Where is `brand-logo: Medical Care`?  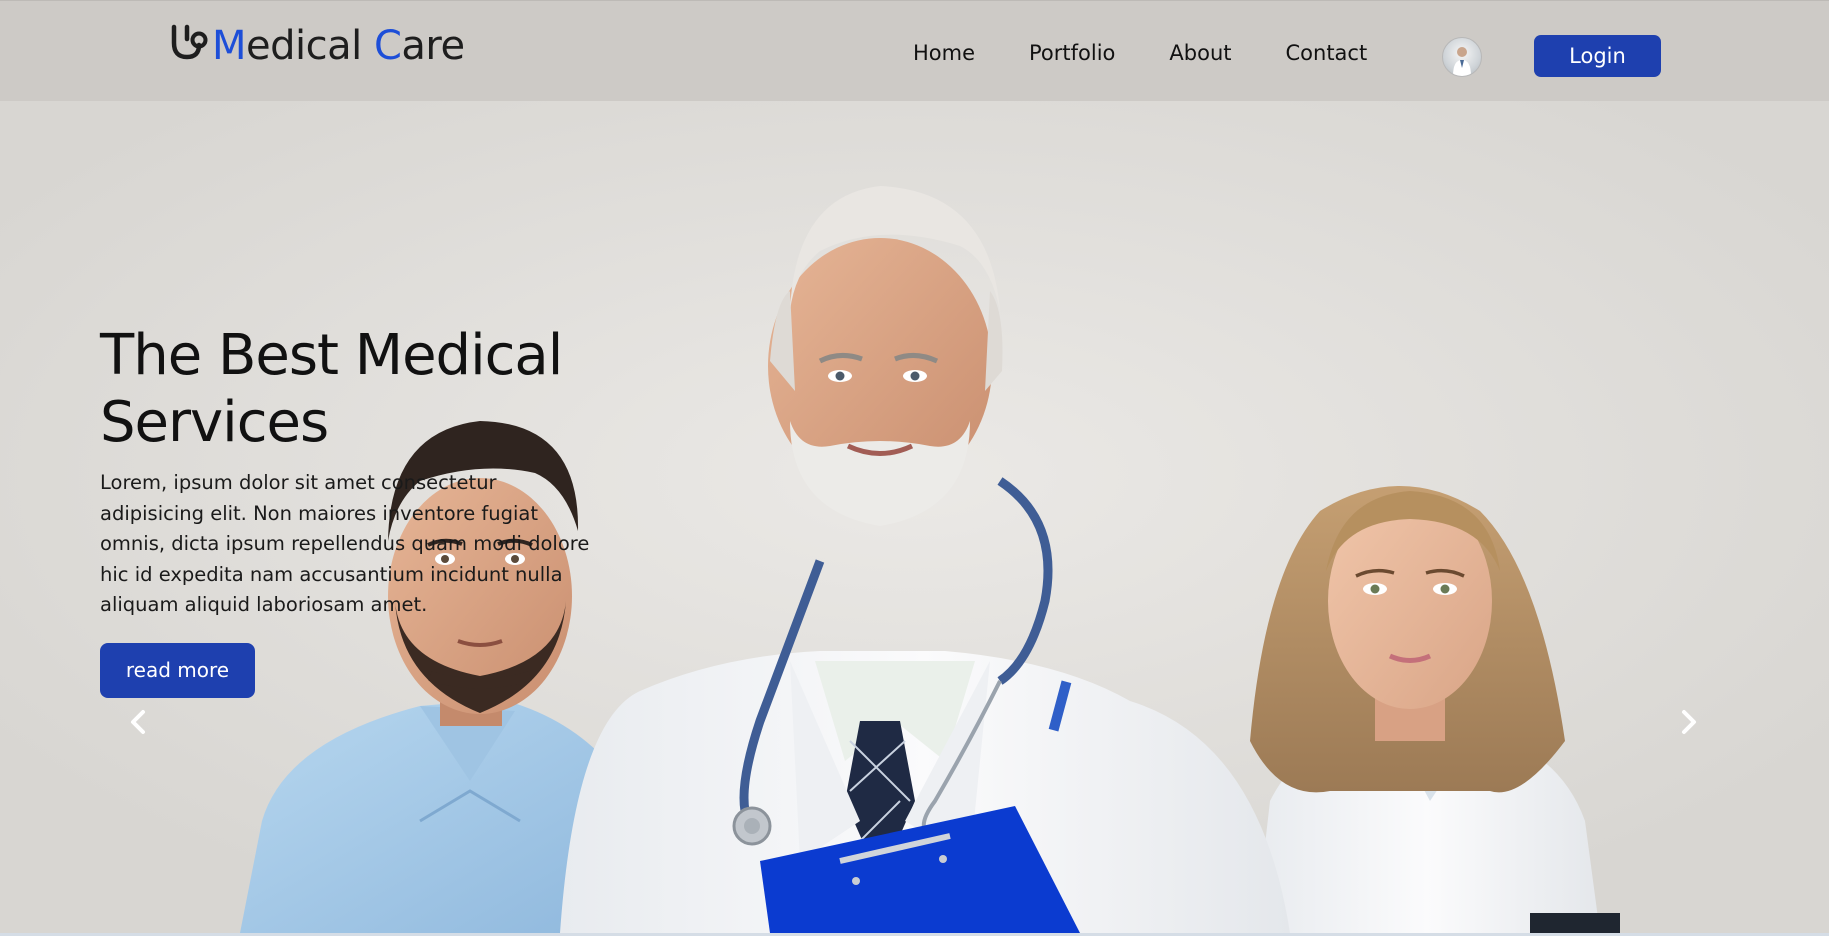
brand-logo: Medical Care is located at coordinates (316, 46).